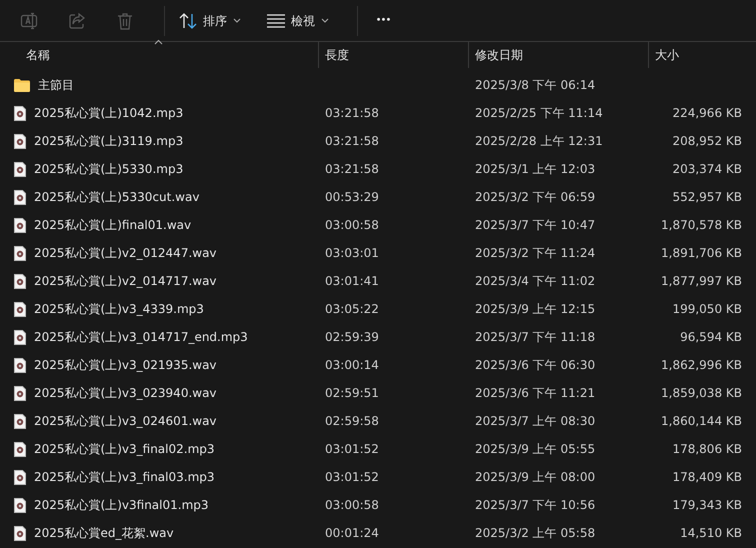 This screenshot has height=548, width=756. What do you see at coordinates (109, 169) in the screenshot?
I see `file-name: 2025私心賞(上)5330.mp3` at bounding box center [109, 169].